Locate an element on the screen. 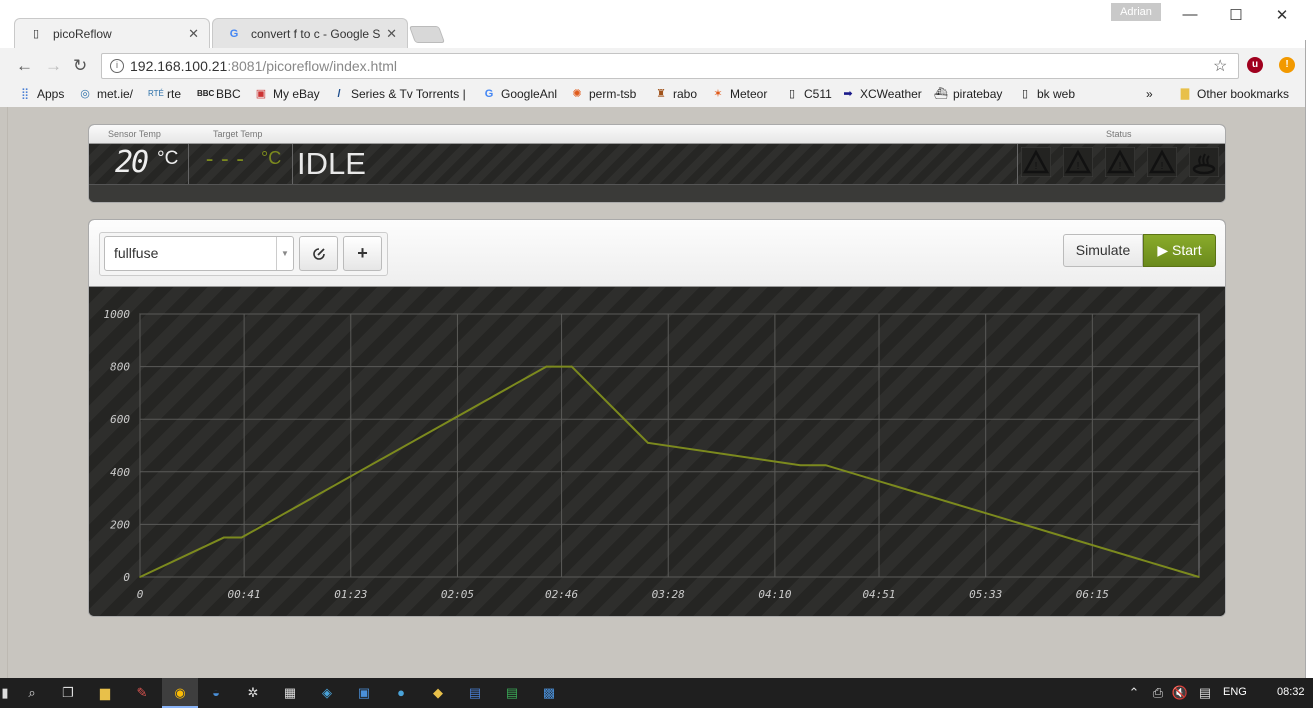  profile-button: Adrian is located at coordinates (1136, 12).